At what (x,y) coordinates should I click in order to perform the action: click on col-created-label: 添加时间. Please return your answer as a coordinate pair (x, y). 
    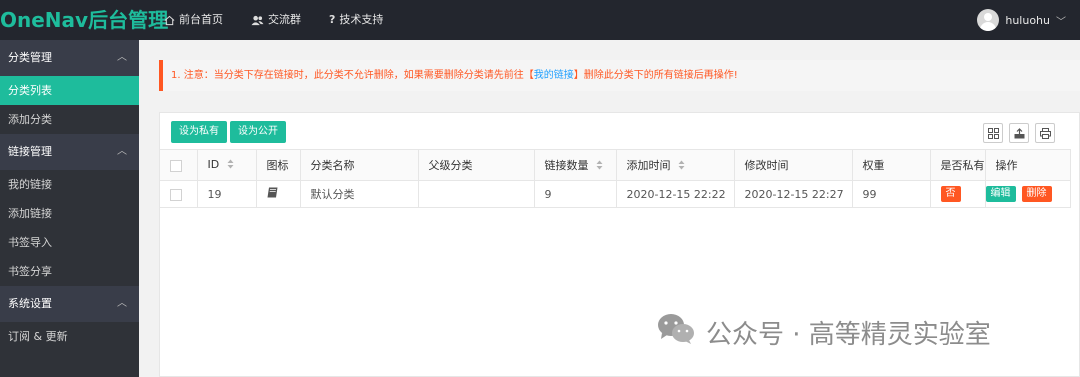
    Looking at the image, I should click on (648, 165).